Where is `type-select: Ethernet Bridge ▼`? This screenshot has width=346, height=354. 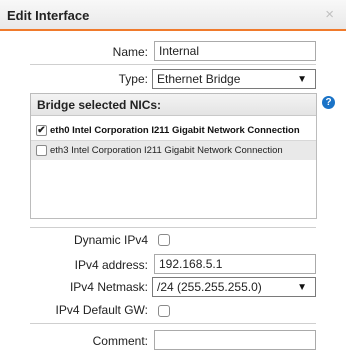 type-select: Ethernet Bridge ▼ is located at coordinates (234, 79).